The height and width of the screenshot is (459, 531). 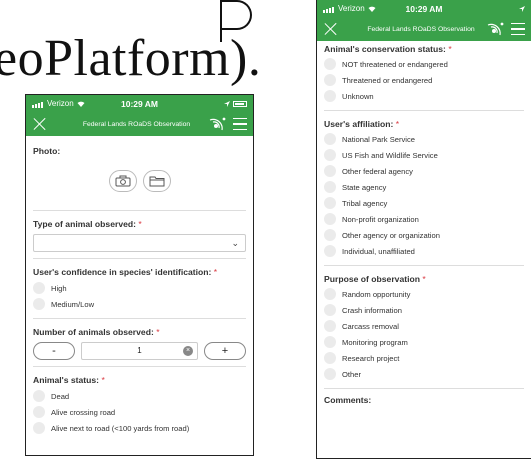 I want to click on radio-option: NOT threatened or endangered, so click(x=424, y=64).